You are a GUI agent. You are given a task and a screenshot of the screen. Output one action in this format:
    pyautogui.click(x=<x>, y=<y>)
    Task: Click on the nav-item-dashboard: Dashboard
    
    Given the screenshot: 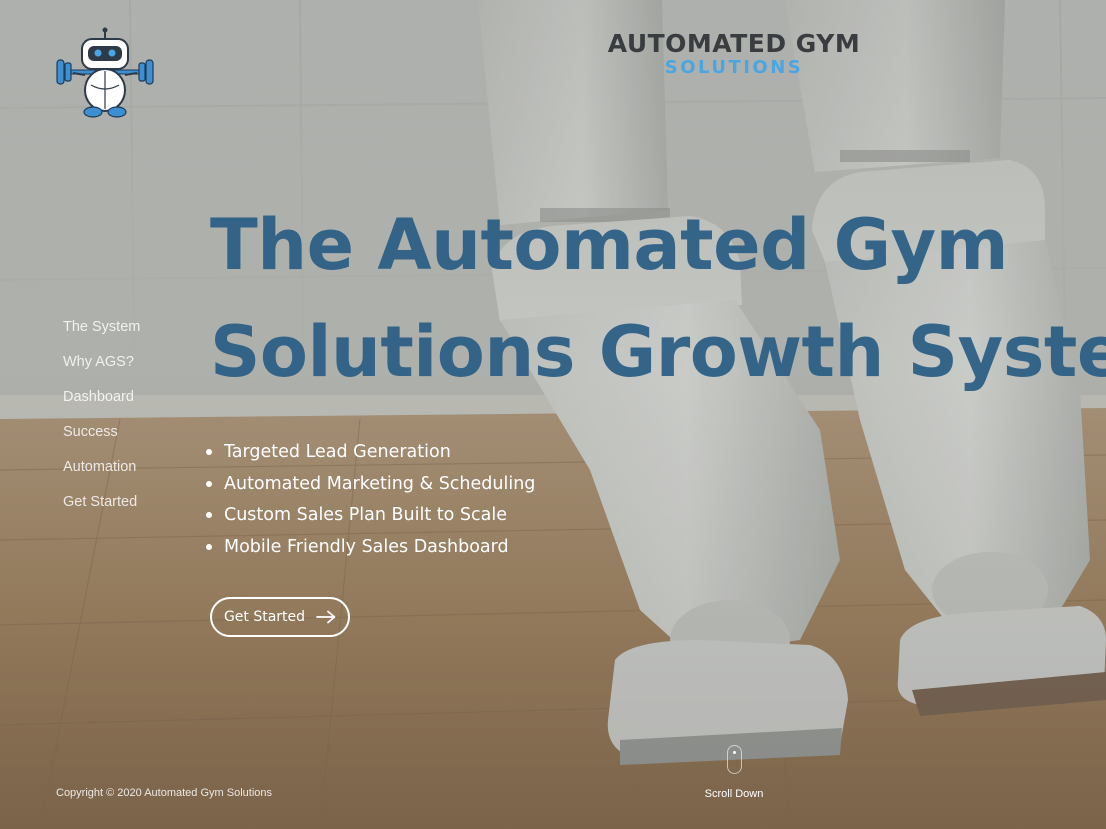 What is the action you would take?
    pyautogui.click(x=101, y=403)
    